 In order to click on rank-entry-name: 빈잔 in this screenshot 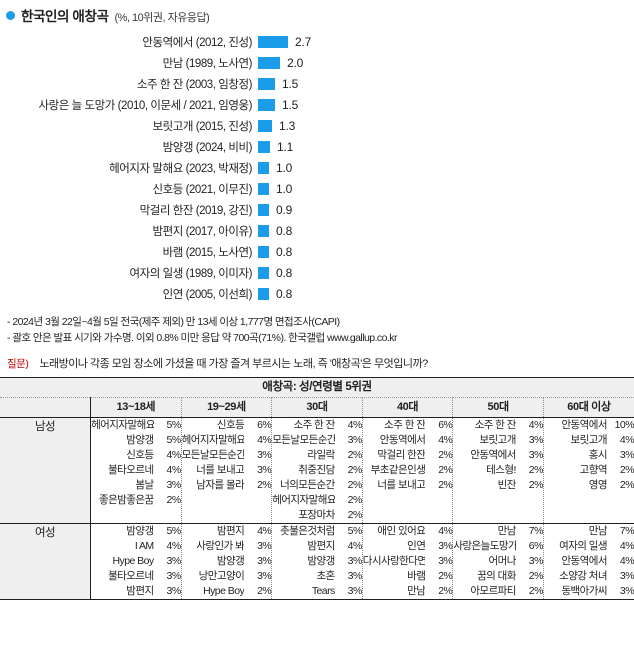, I will do `click(506, 485)`.